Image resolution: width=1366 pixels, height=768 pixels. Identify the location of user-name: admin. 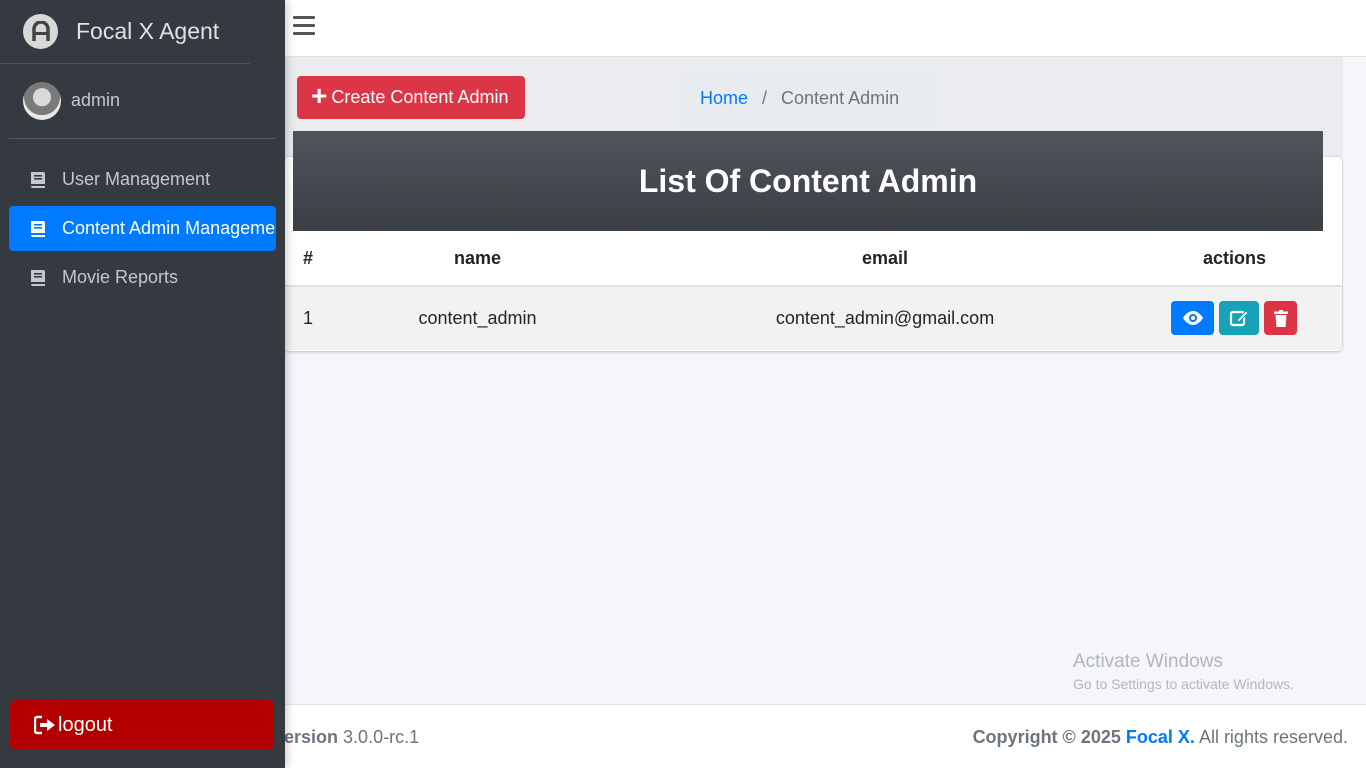
(95, 100).